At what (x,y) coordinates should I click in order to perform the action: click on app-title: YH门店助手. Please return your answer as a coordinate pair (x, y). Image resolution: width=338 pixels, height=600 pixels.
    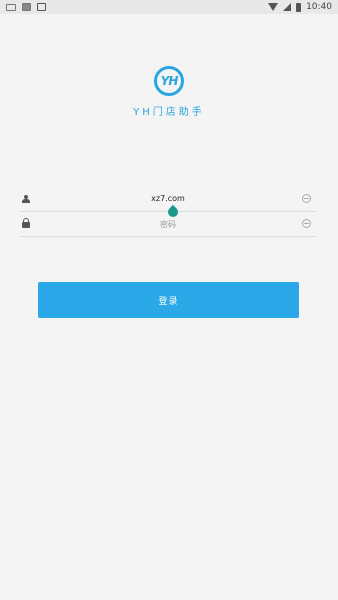
    Looking at the image, I should click on (169, 112).